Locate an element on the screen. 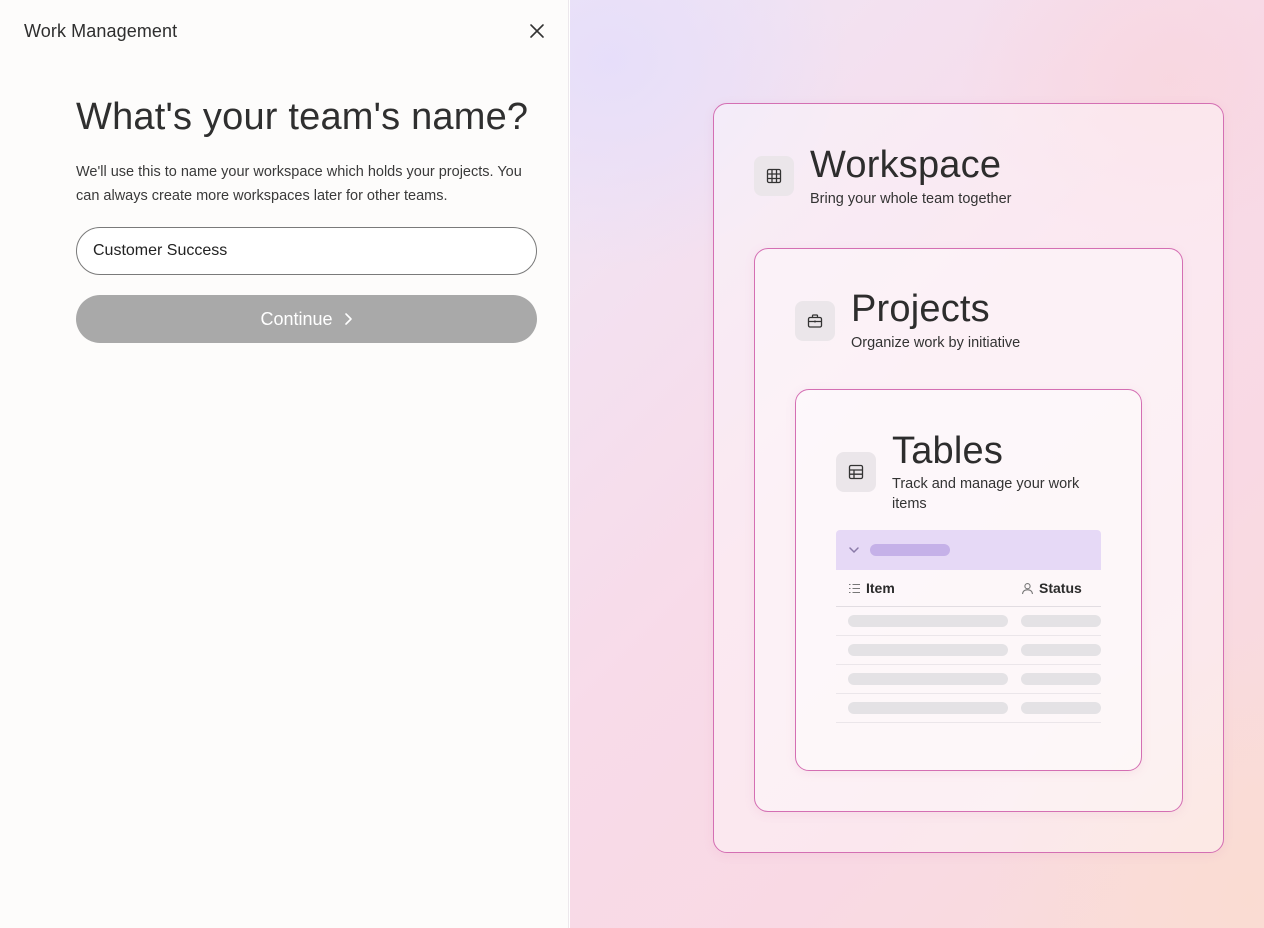  column-item-label: Item is located at coordinates (880, 588).